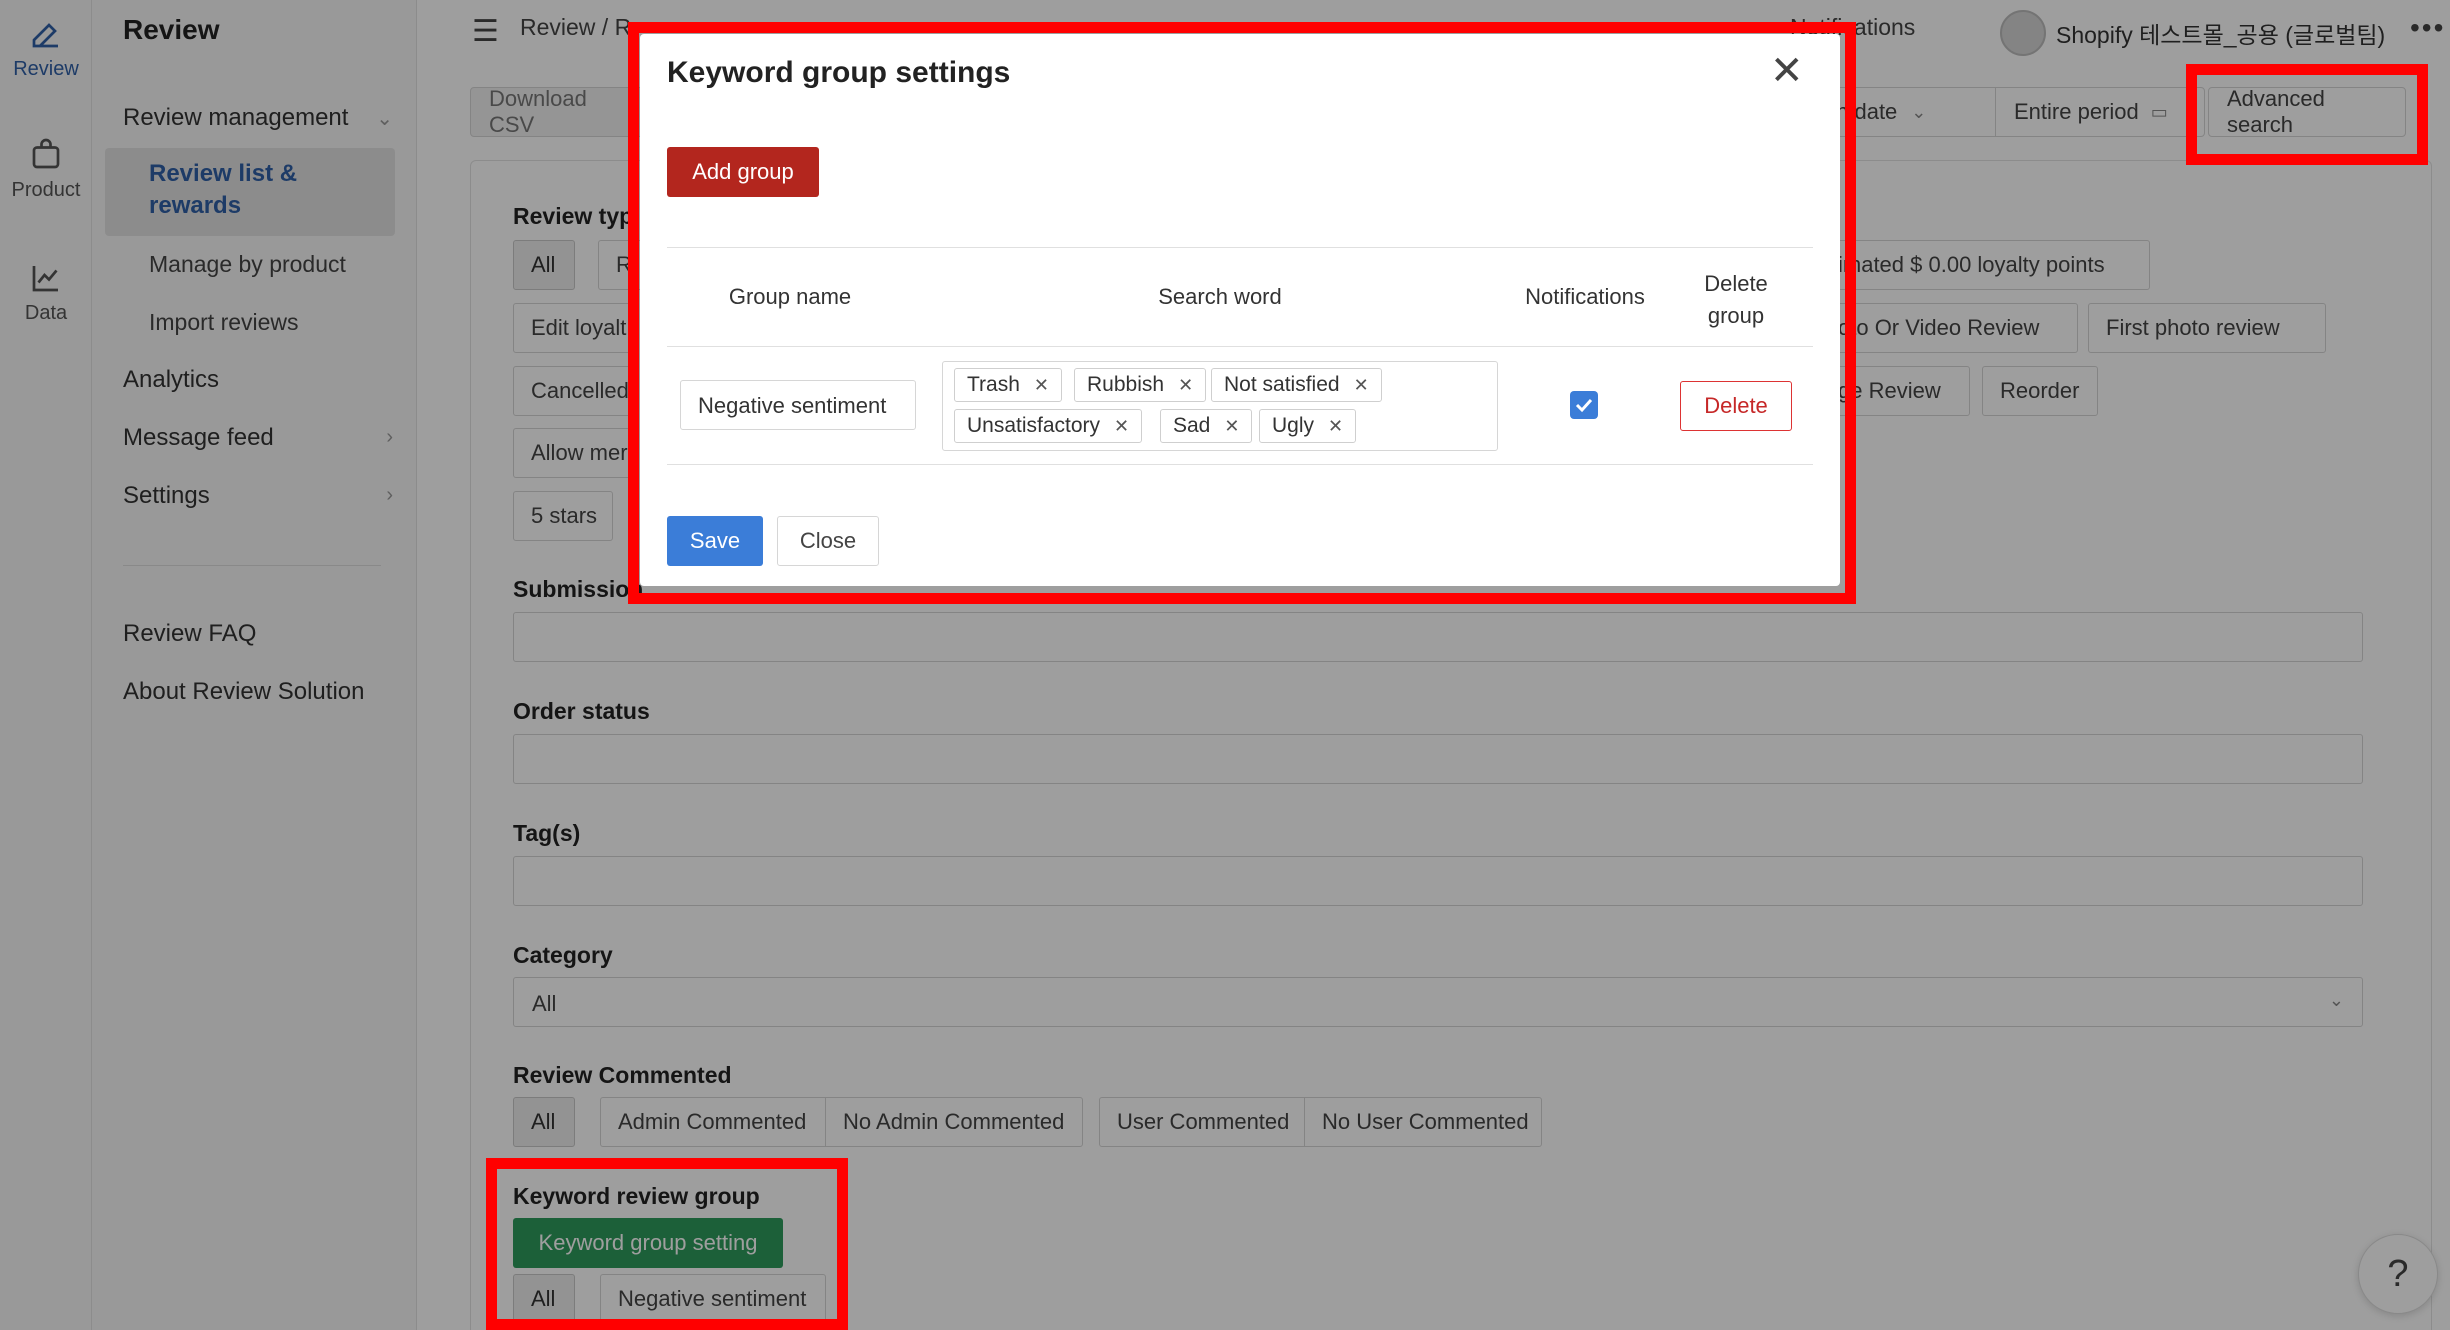 This screenshot has height=1330, width=2450. What do you see at coordinates (2307, 114) in the screenshot?
I see `annotation-box-advanced-search` at bounding box center [2307, 114].